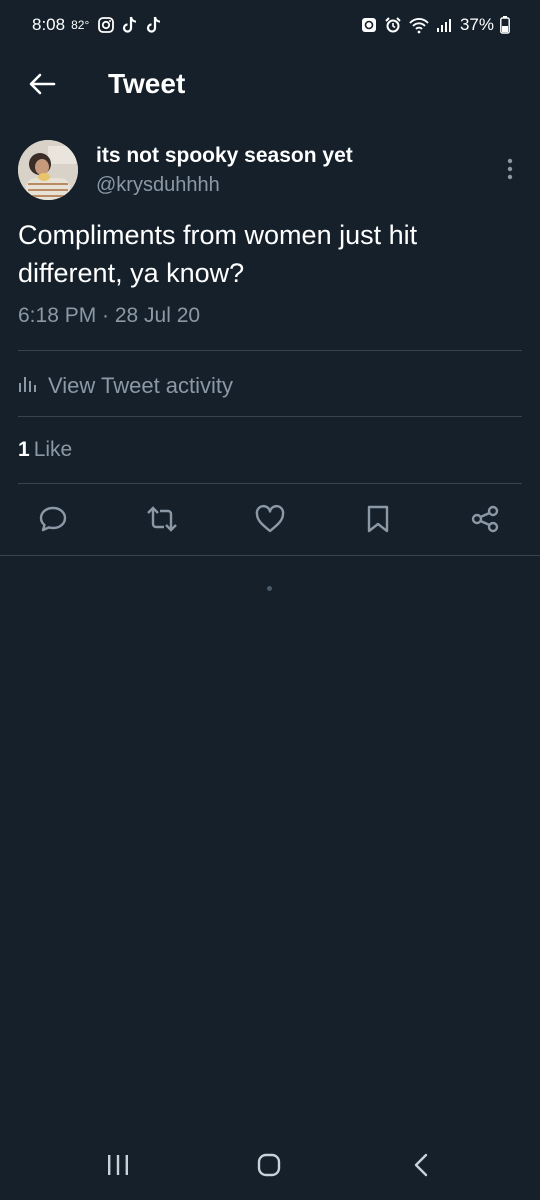 The height and width of the screenshot is (1200, 540). What do you see at coordinates (53, 449) in the screenshot?
I see `like-count-label: Like` at bounding box center [53, 449].